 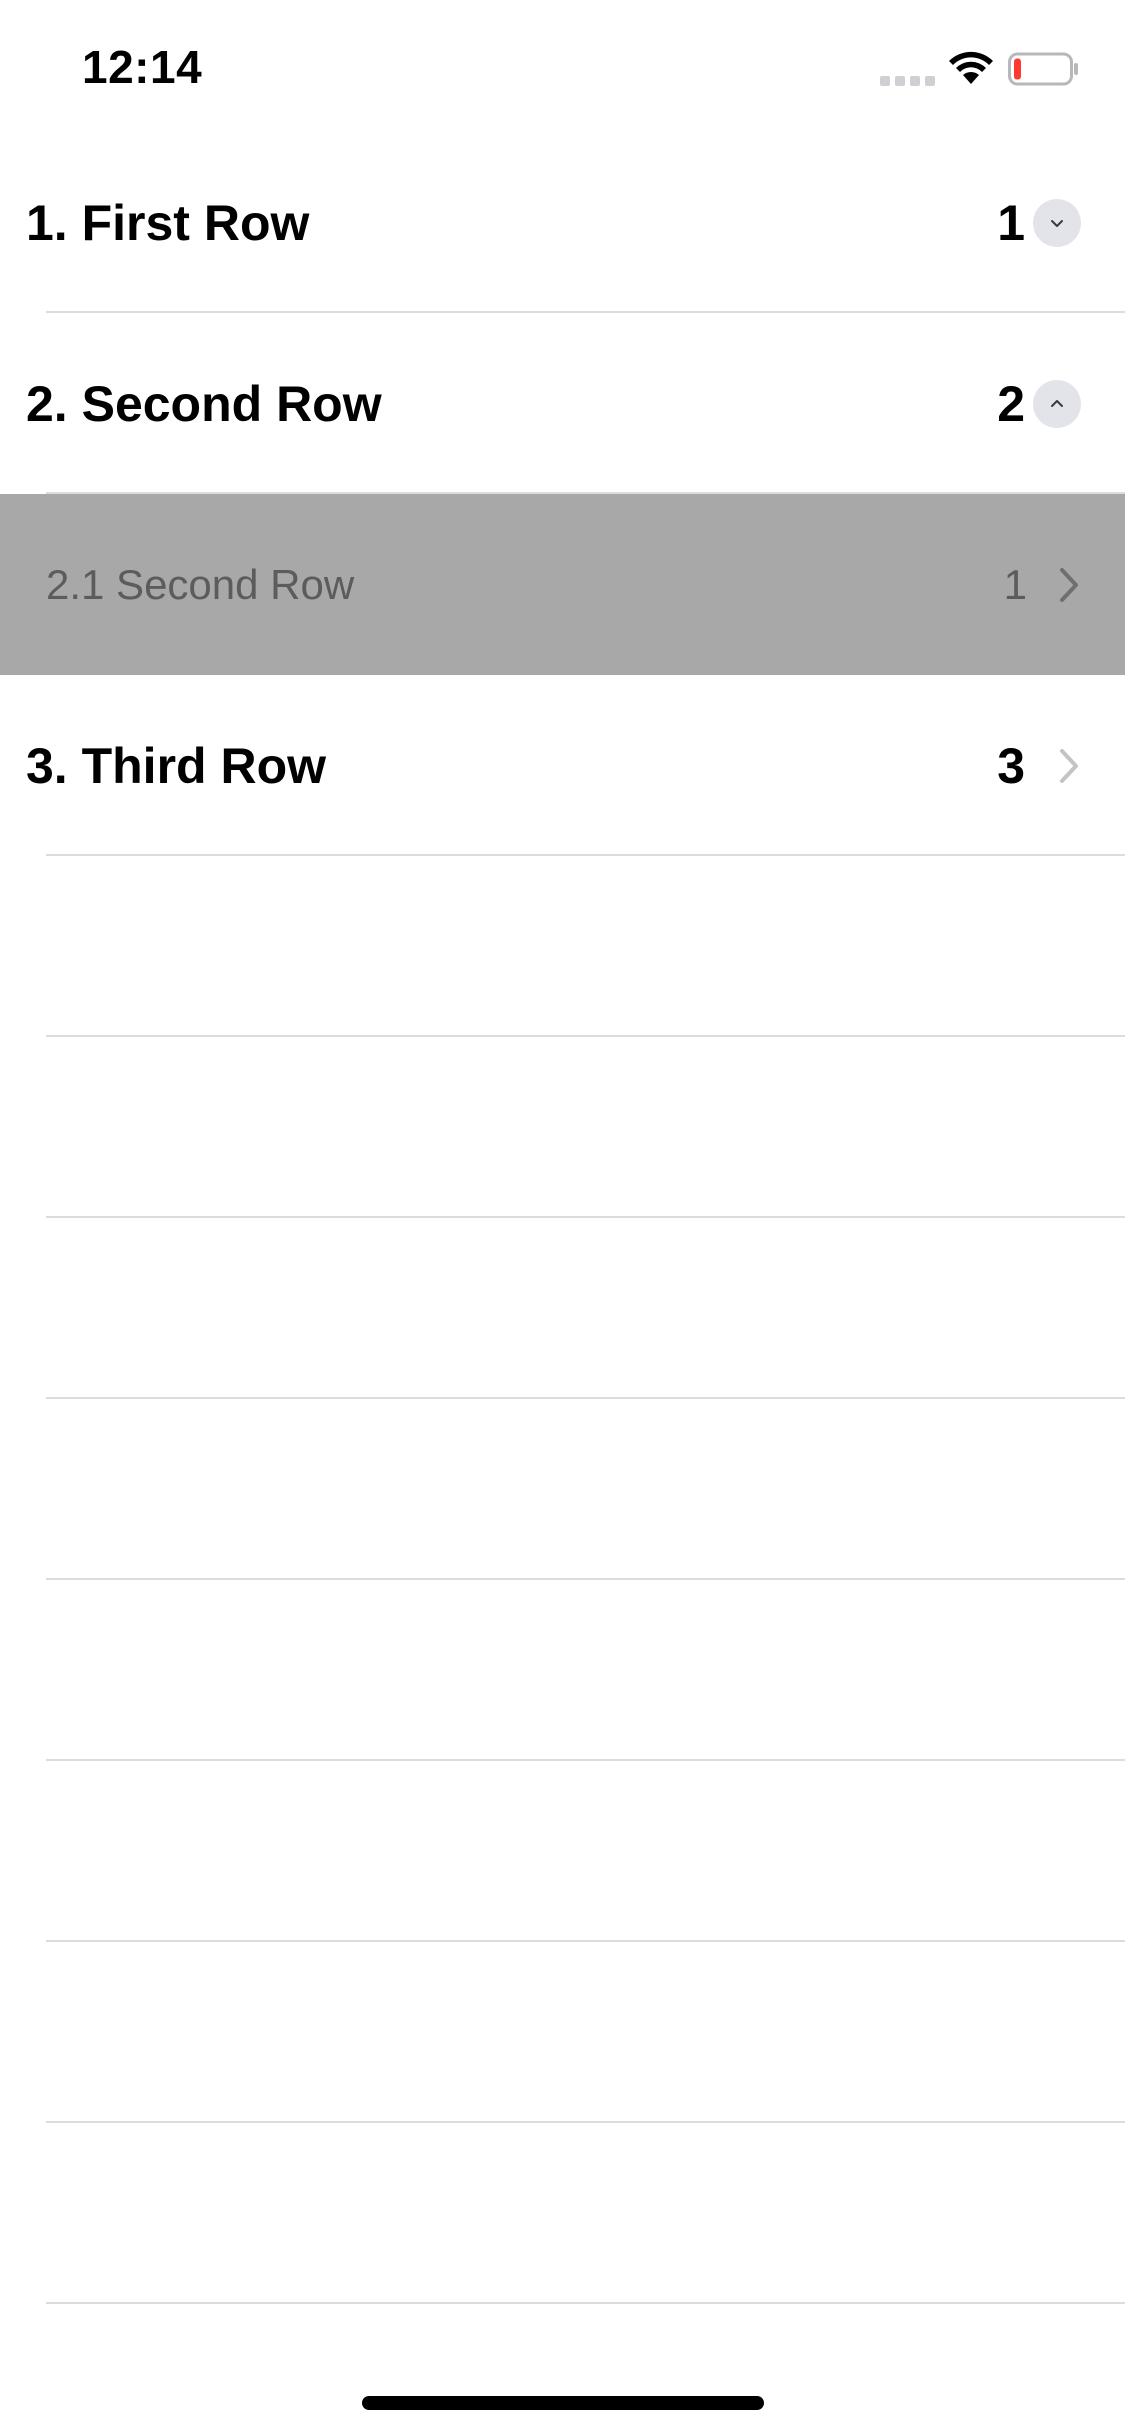 What do you see at coordinates (1011, 765) in the screenshot?
I see `row-count: 3` at bounding box center [1011, 765].